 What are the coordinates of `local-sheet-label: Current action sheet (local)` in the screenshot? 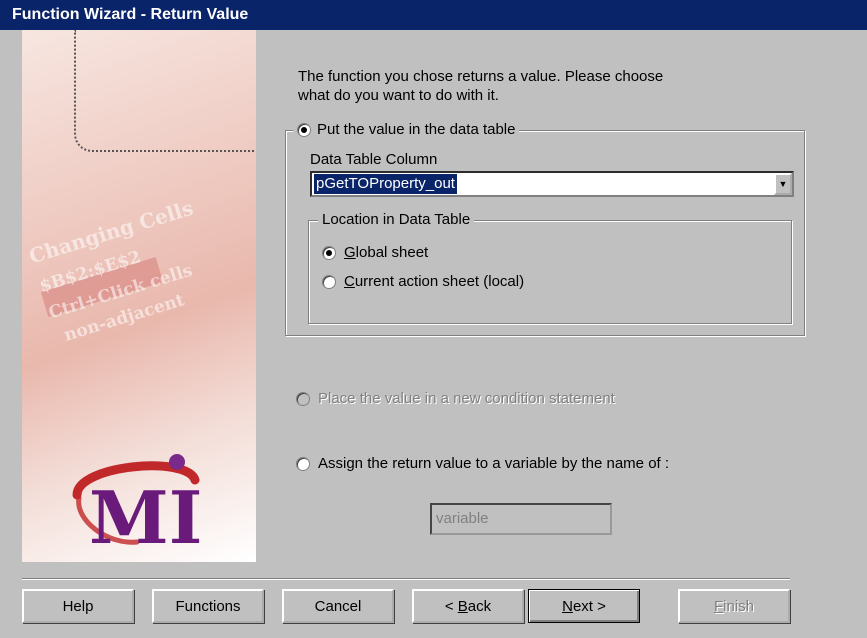 It's located at (434, 281).